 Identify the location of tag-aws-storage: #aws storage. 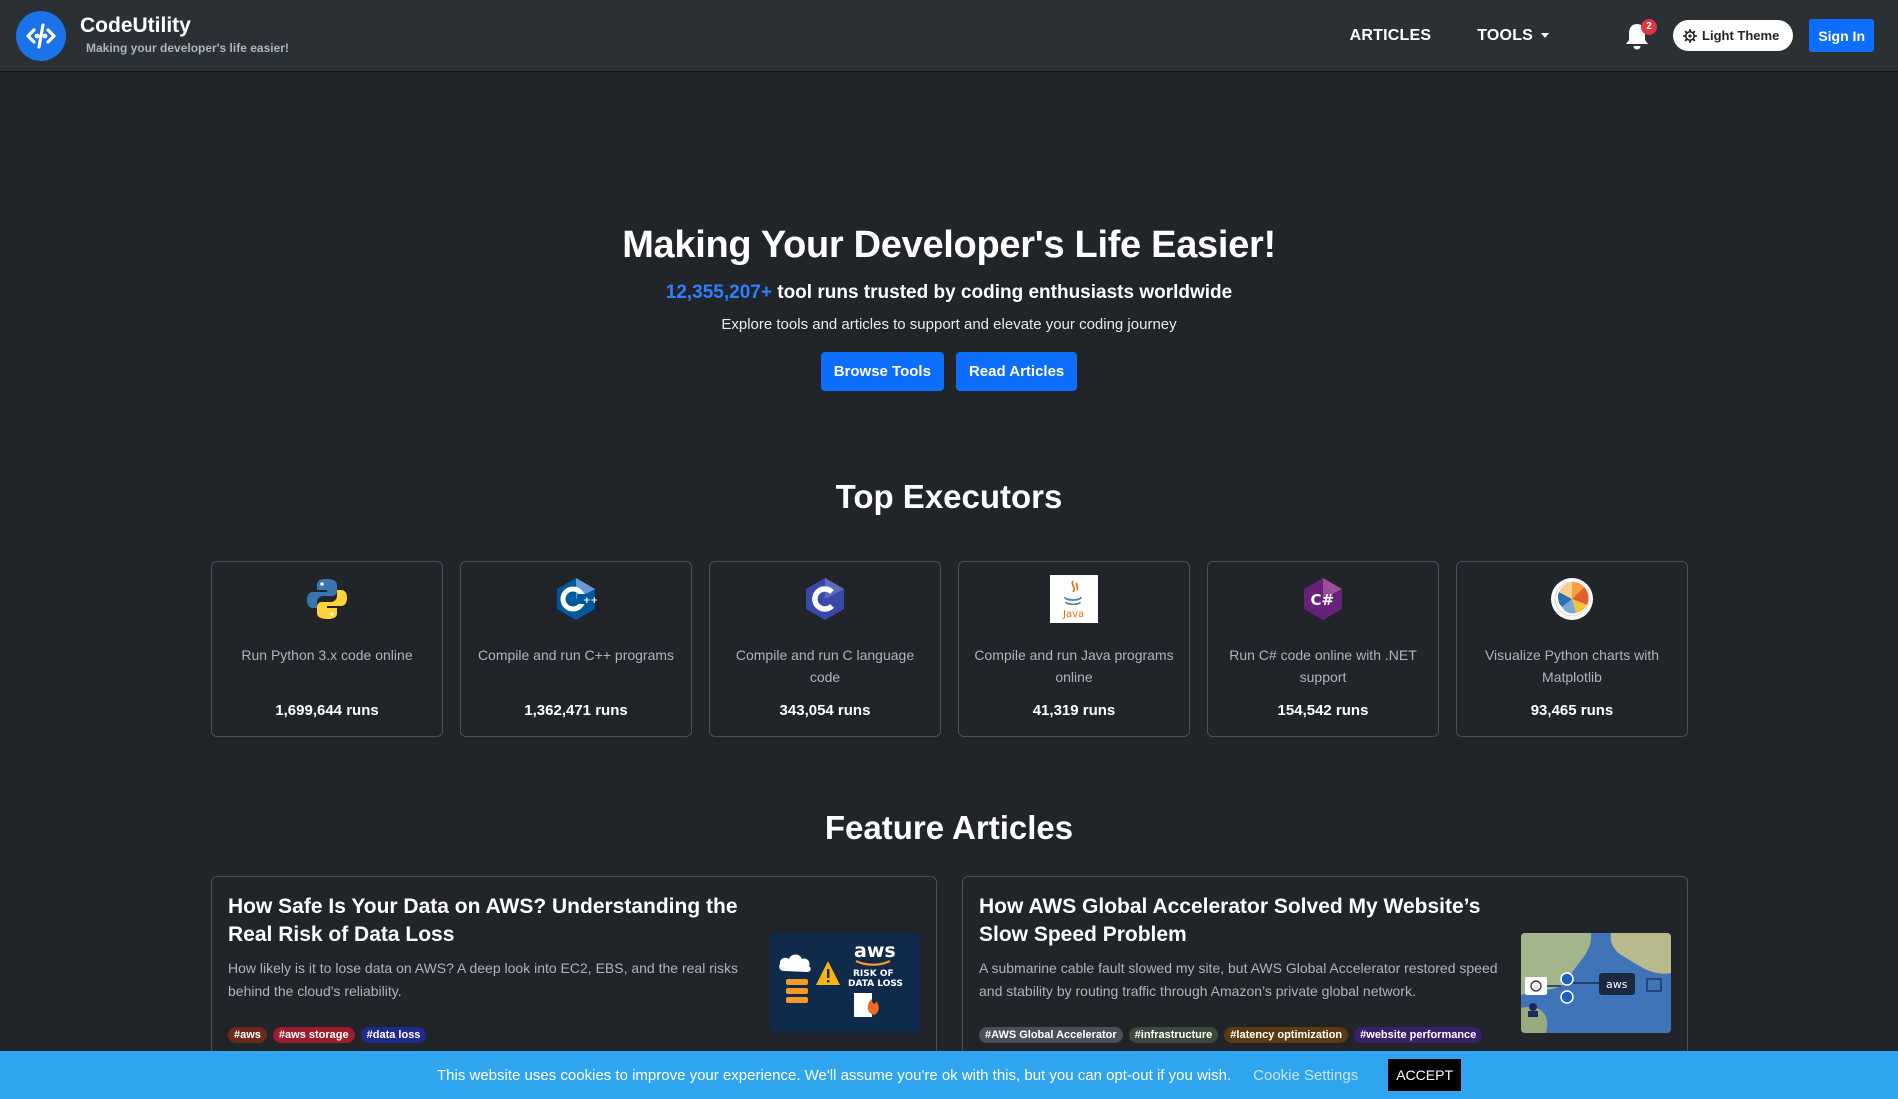
(313, 1035).